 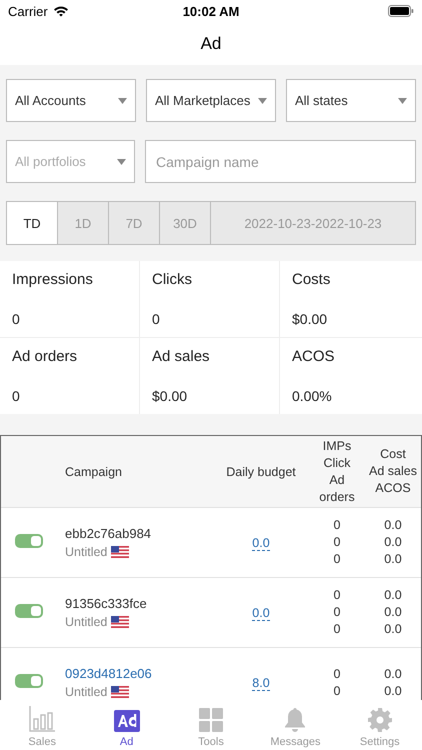 I want to click on dropdown: All Marketplaces, so click(x=211, y=100).